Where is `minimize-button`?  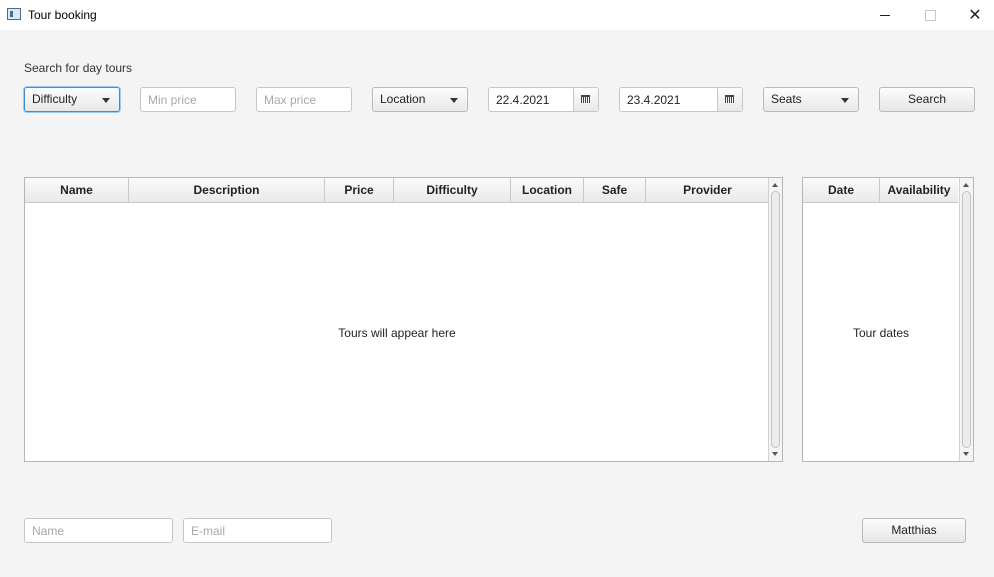 minimize-button is located at coordinates (885, 15).